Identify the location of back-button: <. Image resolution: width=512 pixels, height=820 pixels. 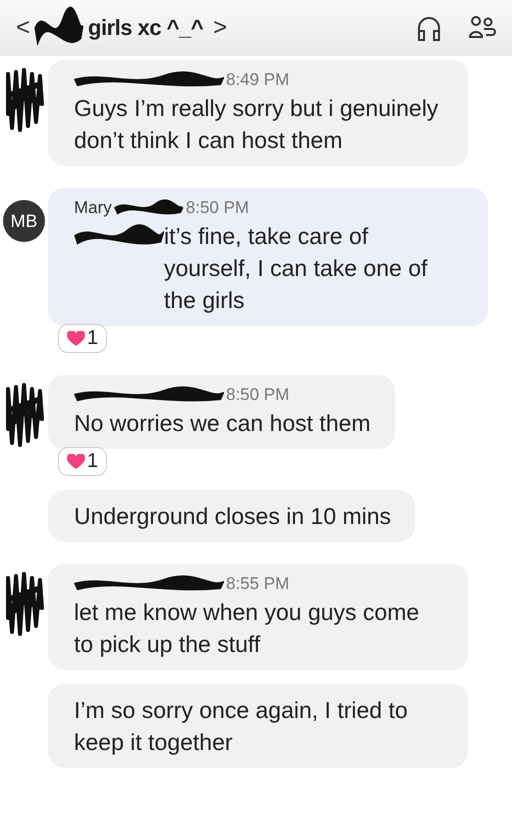
(23, 28).